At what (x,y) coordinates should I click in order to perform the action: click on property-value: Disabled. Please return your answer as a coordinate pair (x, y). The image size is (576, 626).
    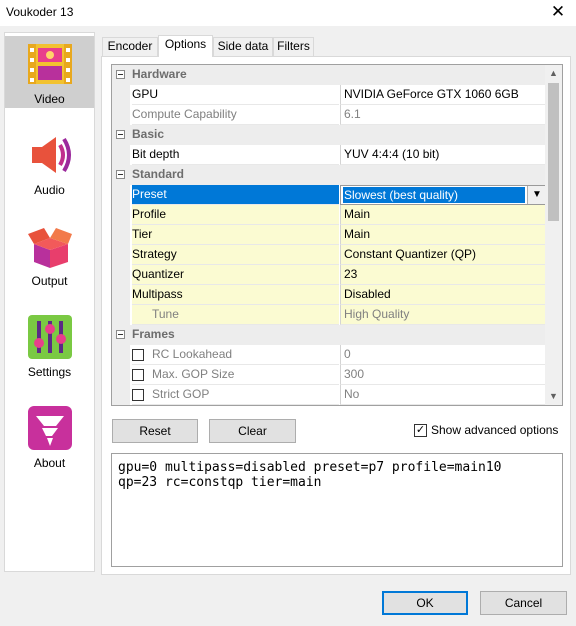
    Looking at the image, I should click on (443, 295).